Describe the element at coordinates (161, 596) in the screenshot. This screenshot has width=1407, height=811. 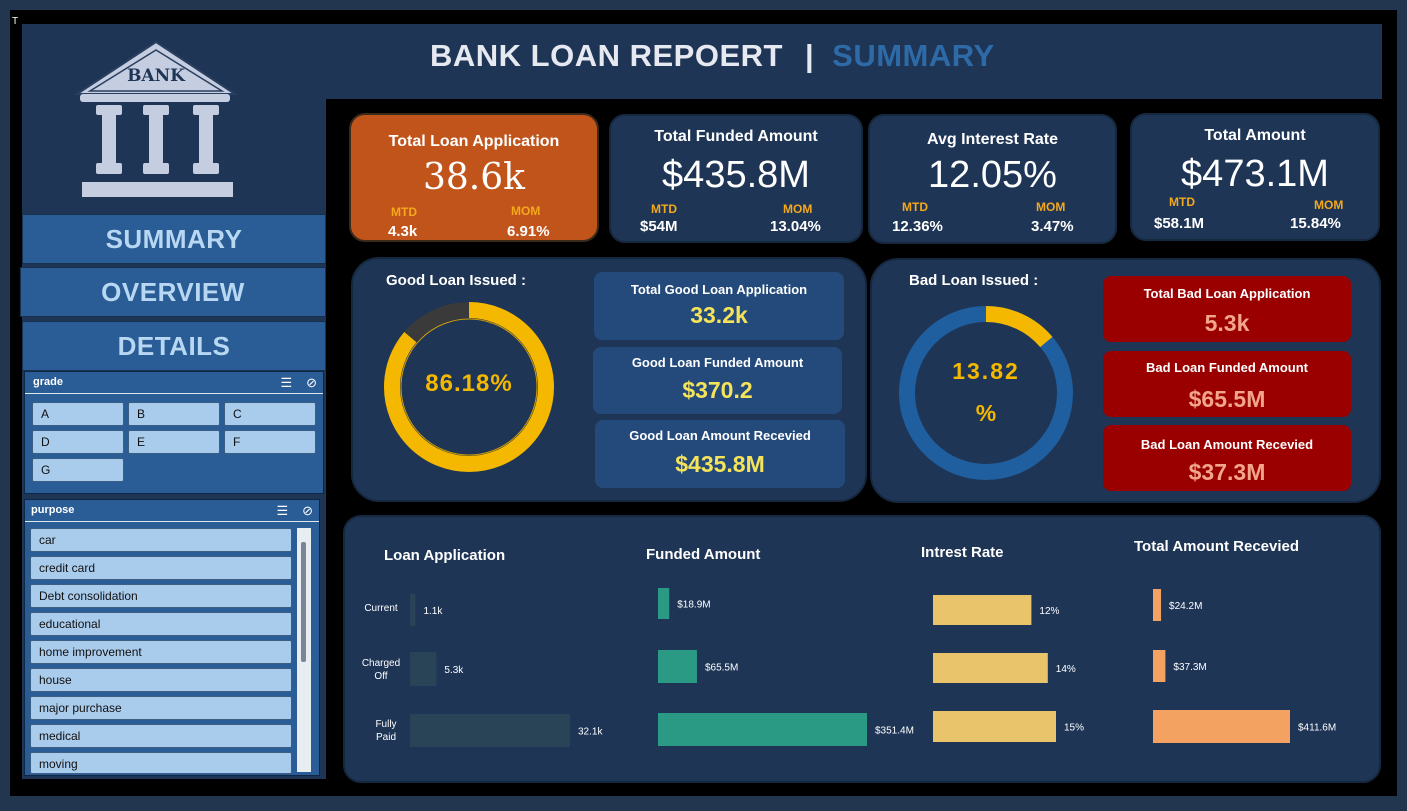
I see `purpose-item: Debt consolidation` at that location.